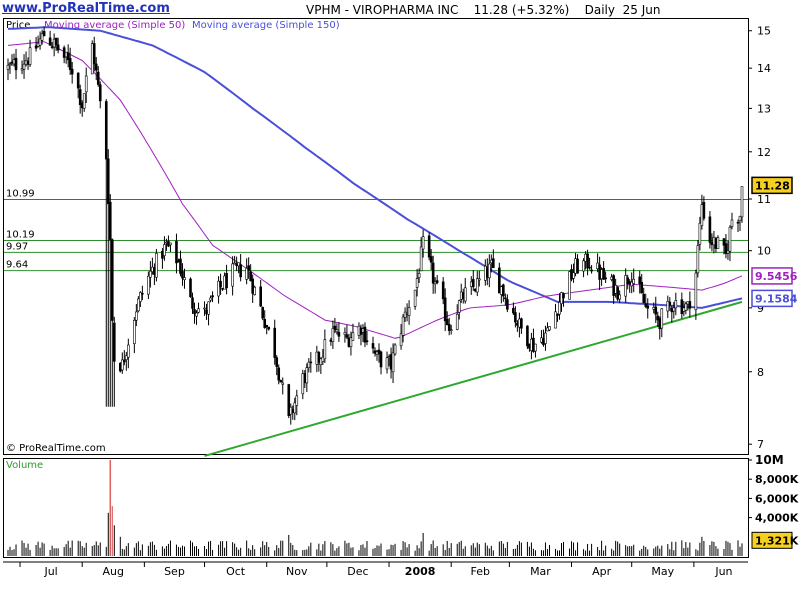 This screenshot has width=800, height=600. What do you see at coordinates (764, 152) in the screenshot?
I see `price-tick-label: 12` at bounding box center [764, 152].